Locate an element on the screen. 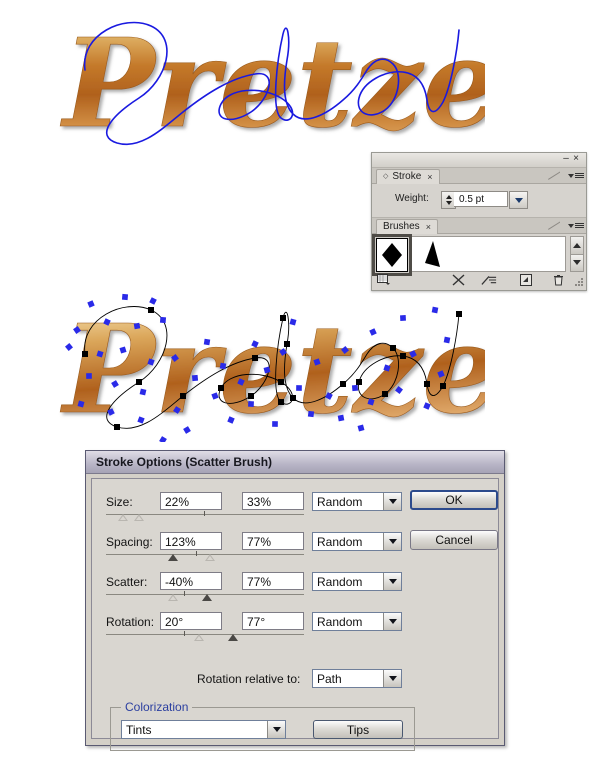 Image resolution: width=600 pixels, height=770 pixels. brushes-toolbar is located at coordinates (479, 279).